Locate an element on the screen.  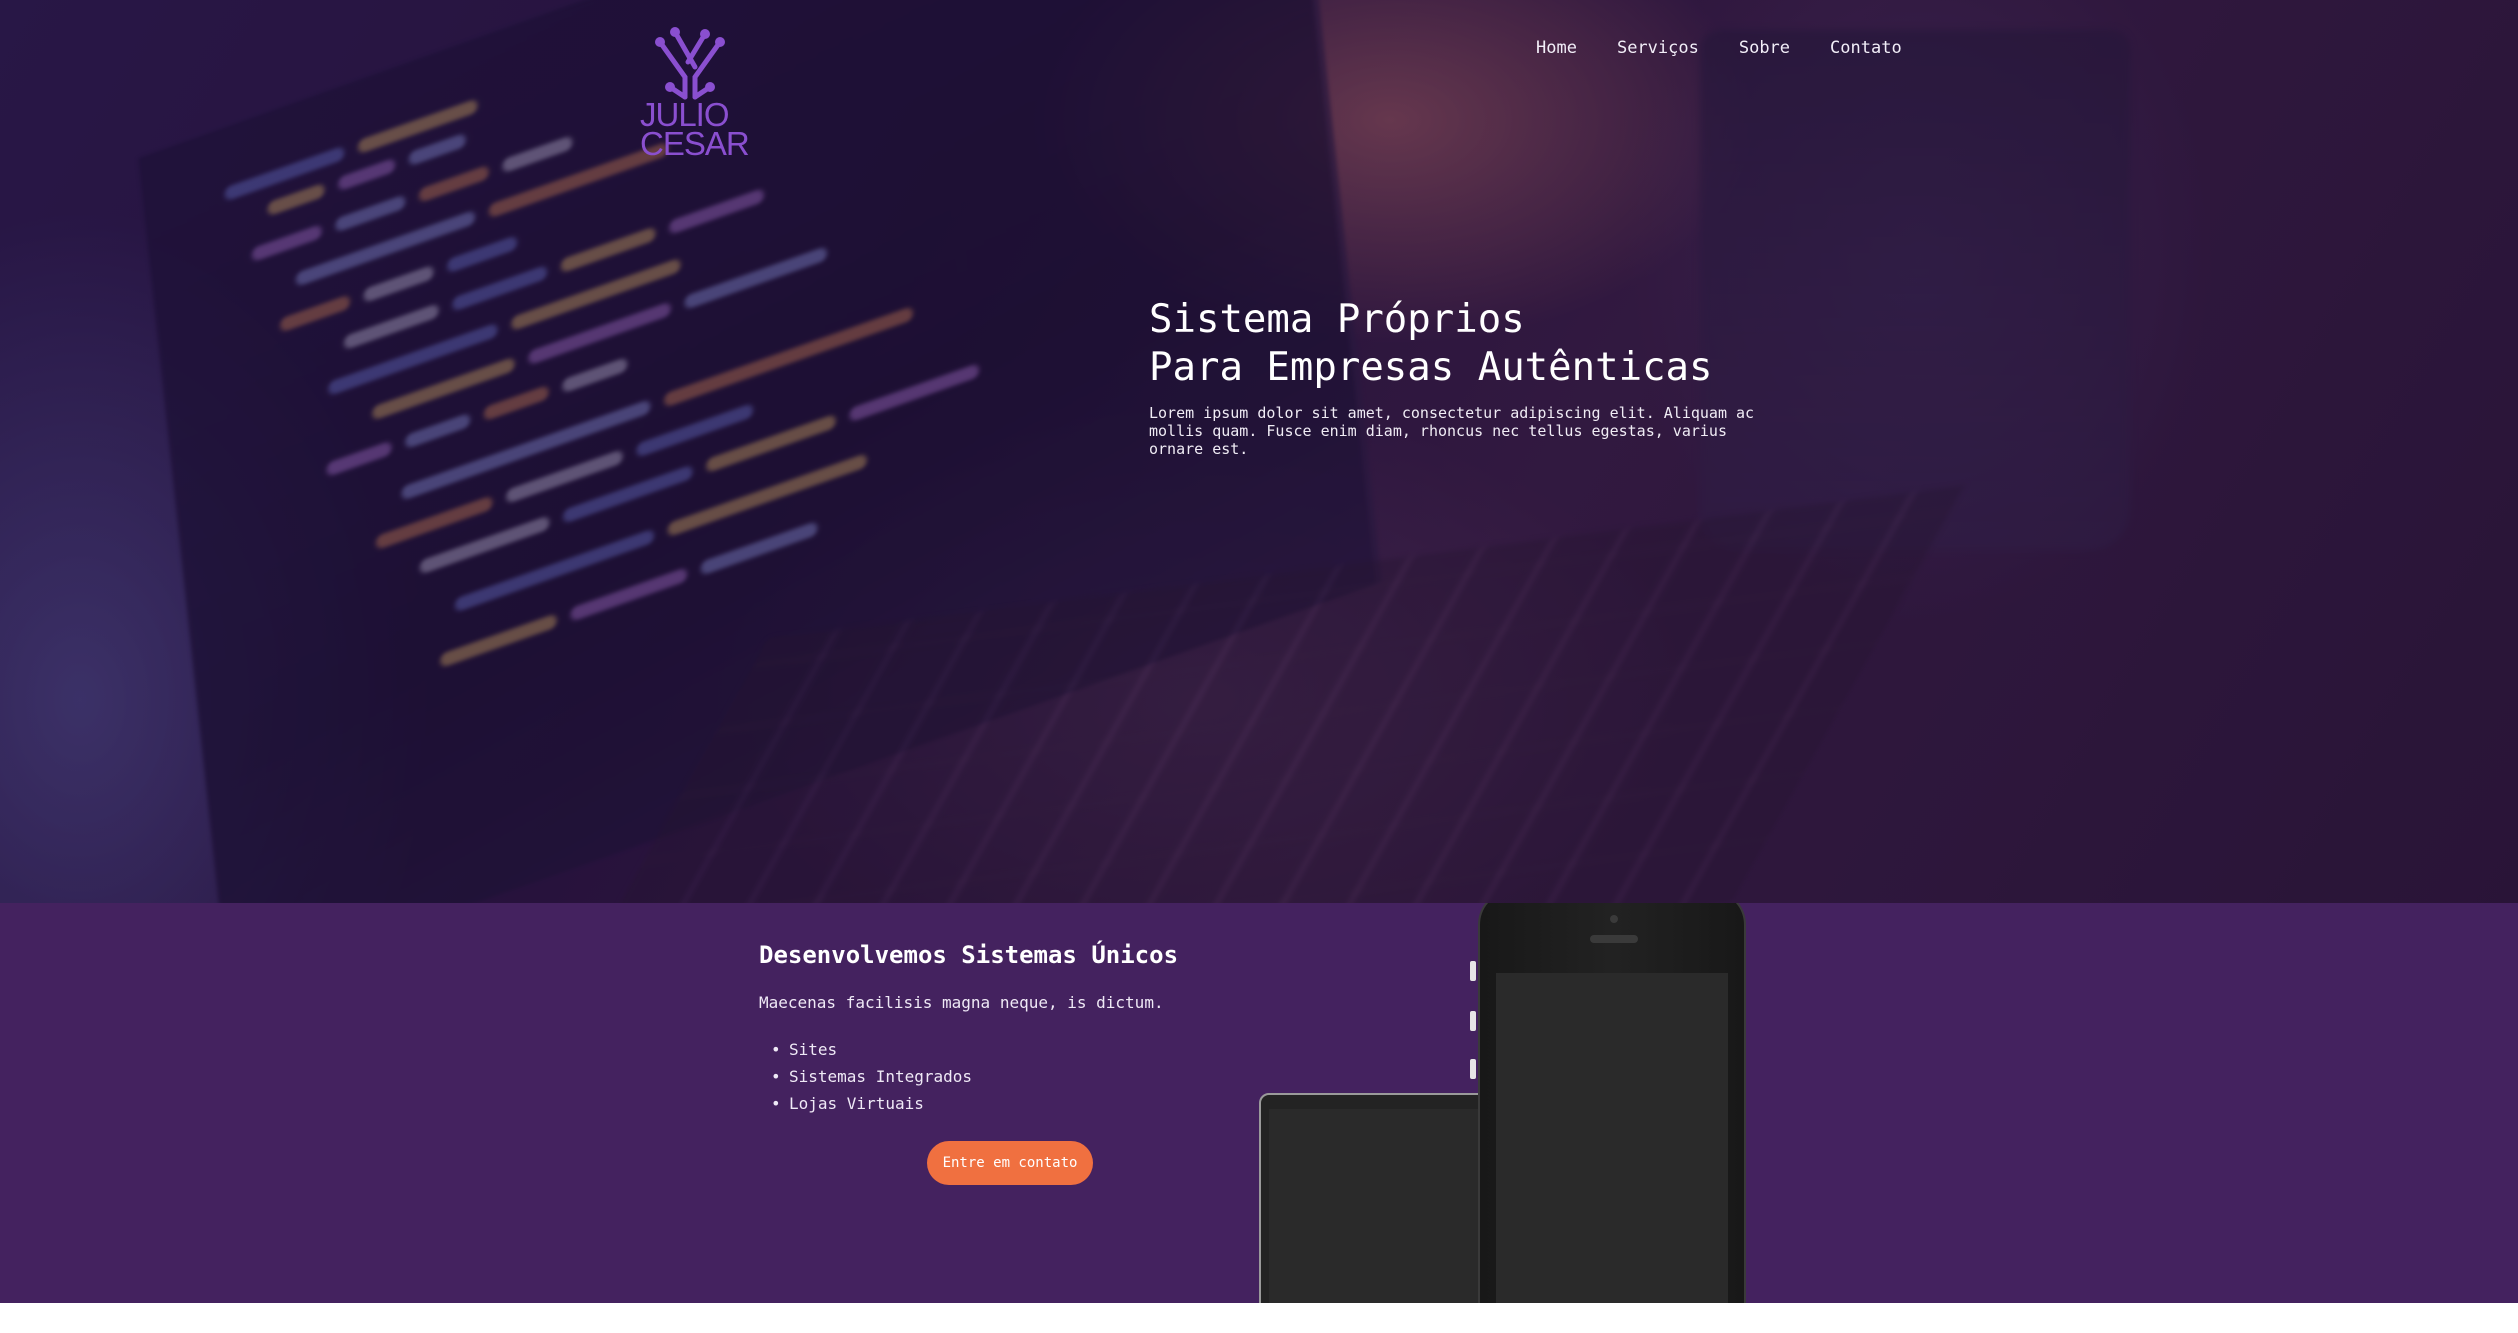
phone-speaker is located at coordinates (1614, 939).